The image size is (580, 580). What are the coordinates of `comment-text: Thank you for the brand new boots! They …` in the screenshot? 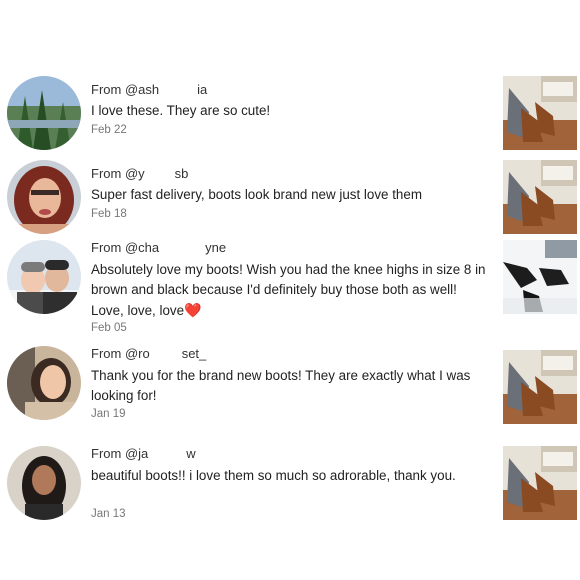 It's located at (281, 385).